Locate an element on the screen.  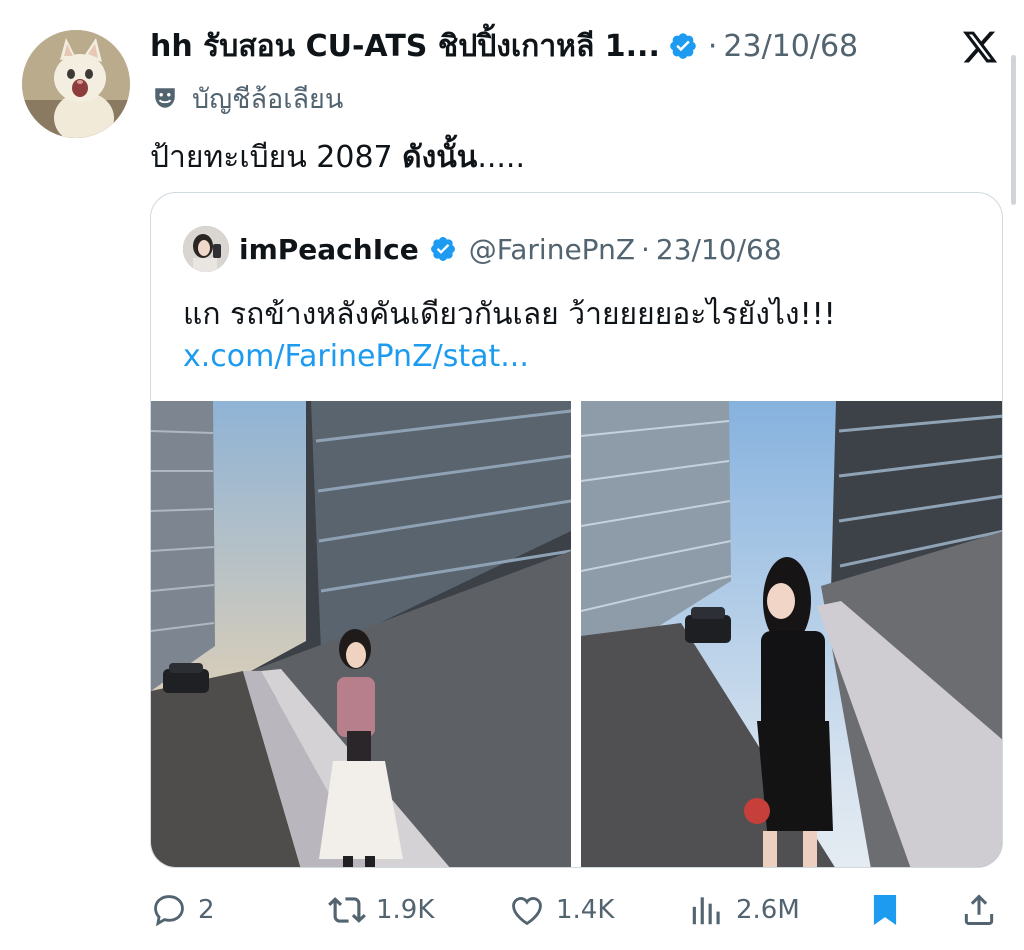
repost-count: 1.9K is located at coordinates (405, 910).